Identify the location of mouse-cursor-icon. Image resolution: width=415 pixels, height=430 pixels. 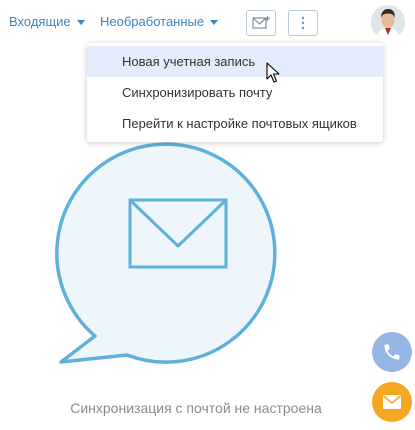
(273, 72).